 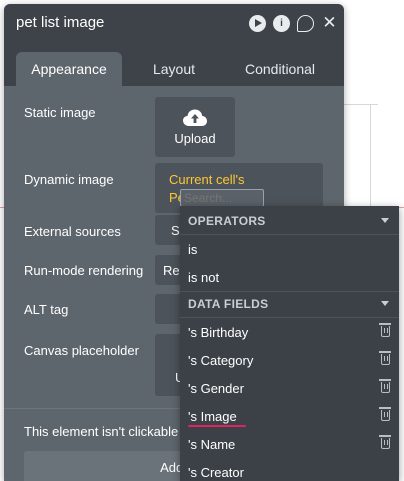 What do you see at coordinates (293, 22) in the screenshot?
I see `header-icons: i ✕` at bounding box center [293, 22].